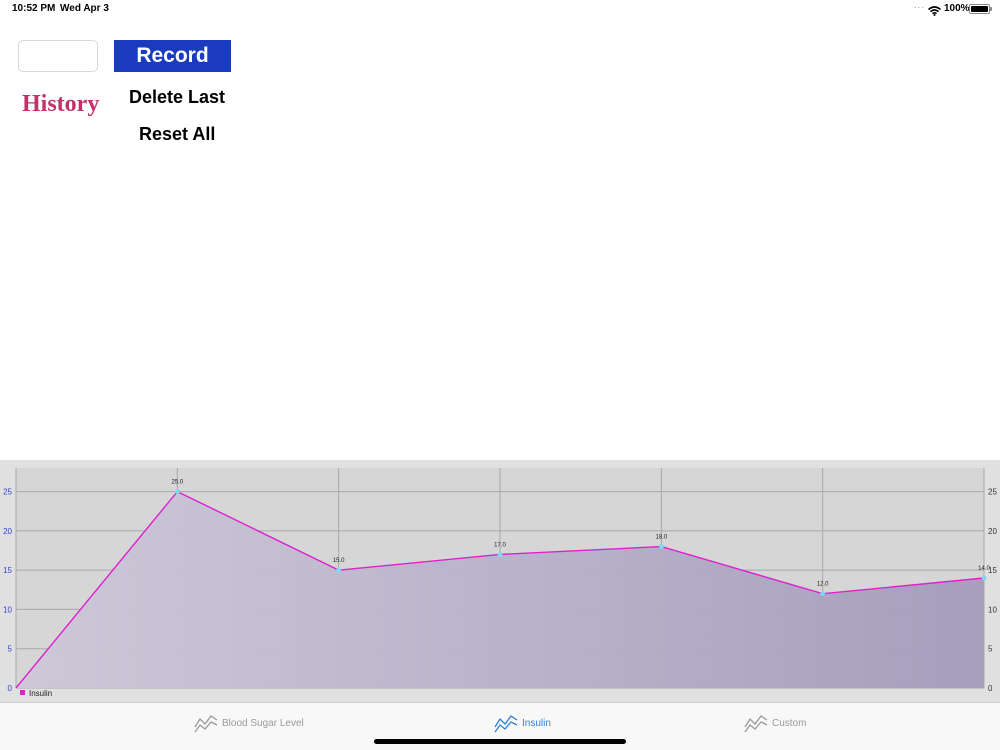 The image size is (1000, 750). What do you see at coordinates (990, 649) in the screenshot?
I see `y-tick-label-right: 5` at bounding box center [990, 649].